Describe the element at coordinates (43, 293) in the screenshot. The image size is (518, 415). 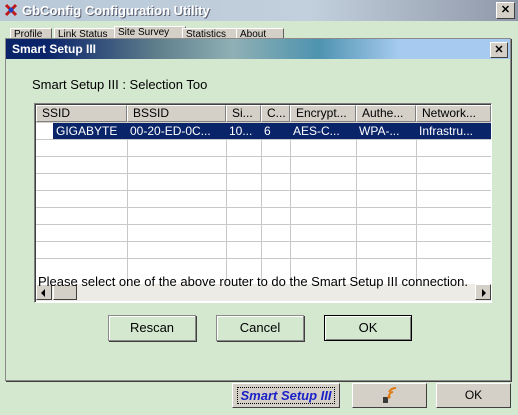
I see `arrow-left-icon` at that location.